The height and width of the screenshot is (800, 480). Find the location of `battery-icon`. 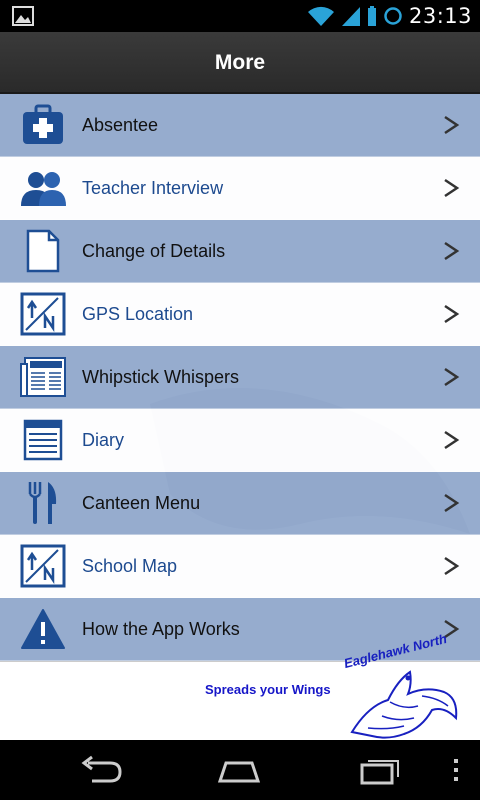

battery-icon is located at coordinates (371, 16).